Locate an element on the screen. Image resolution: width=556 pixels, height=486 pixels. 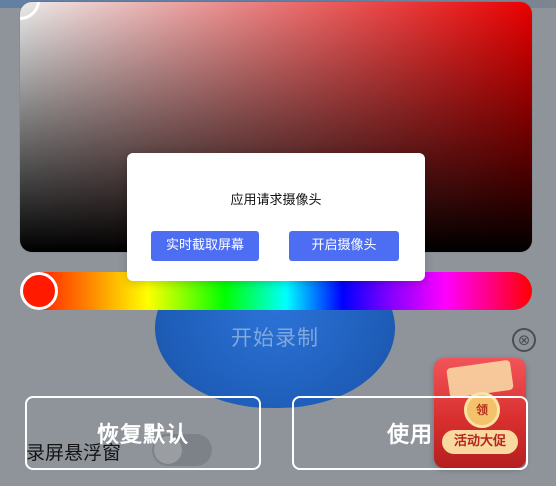
close-icon: ⊗ is located at coordinates (524, 340).